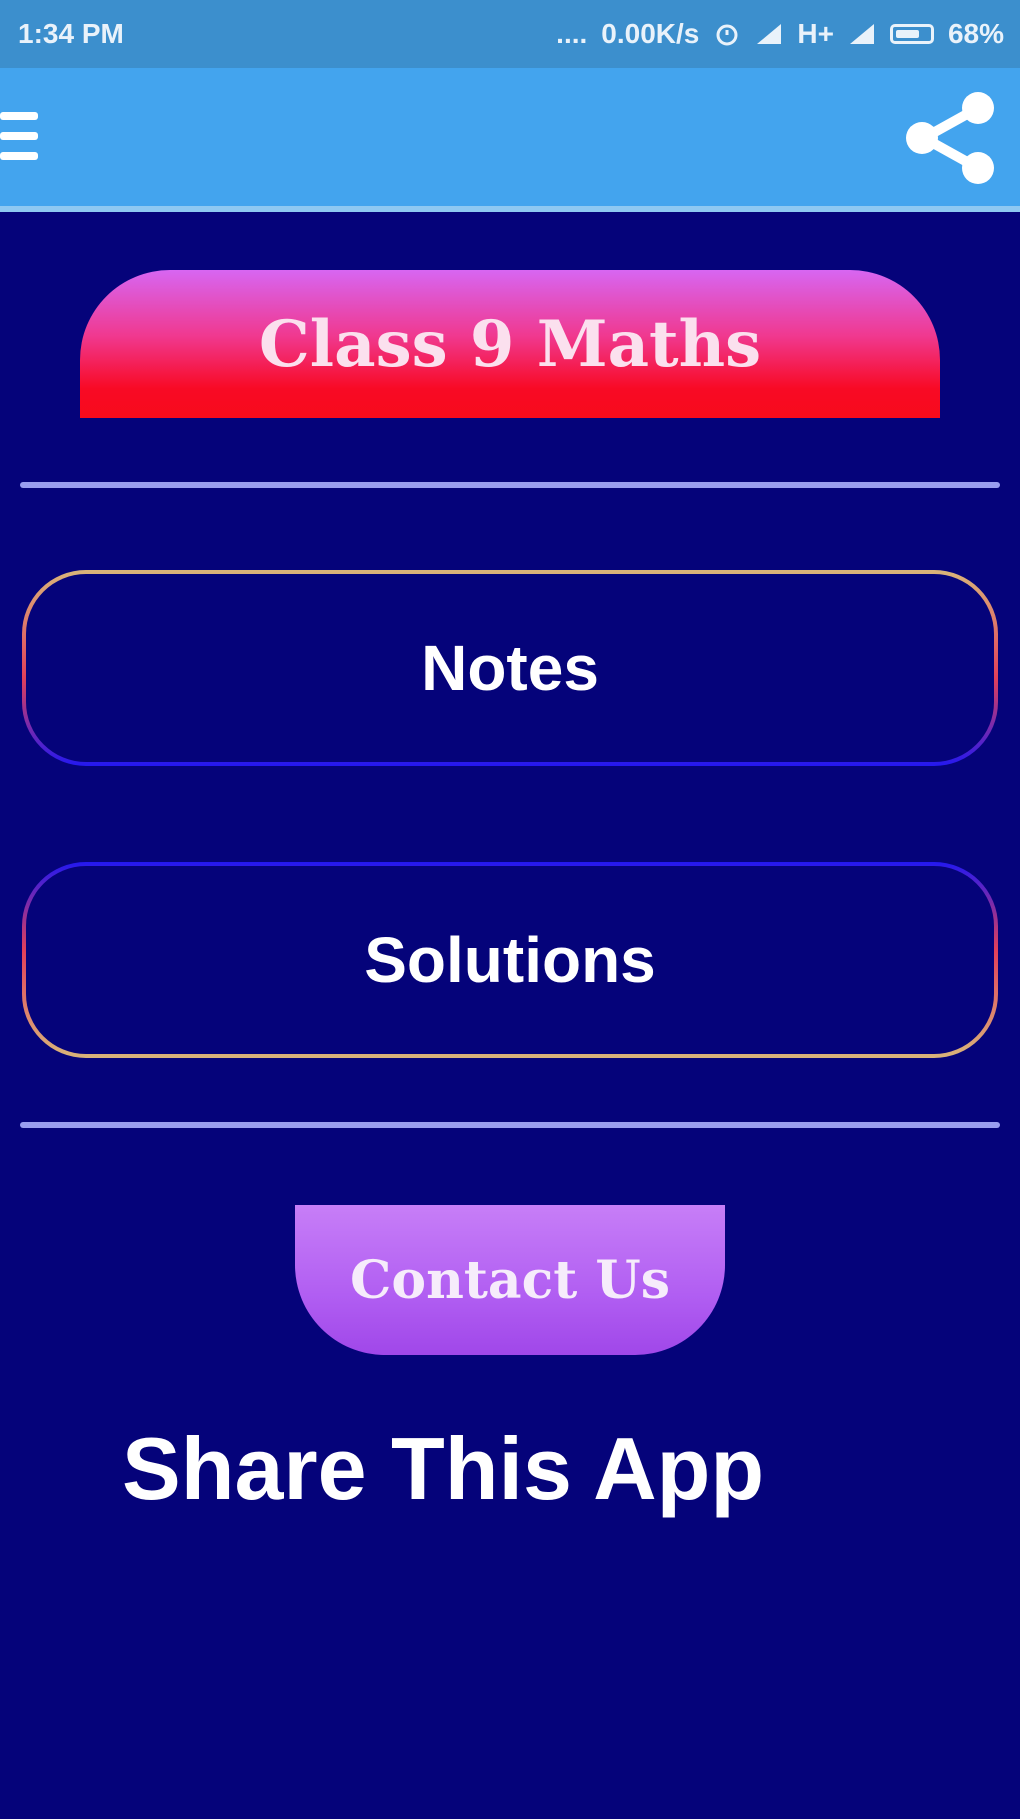 The image size is (1020, 1819). What do you see at coordinates (815, 33) in the screenshot?
I see `status-network-type: H+` at bounding box center [815, 33].